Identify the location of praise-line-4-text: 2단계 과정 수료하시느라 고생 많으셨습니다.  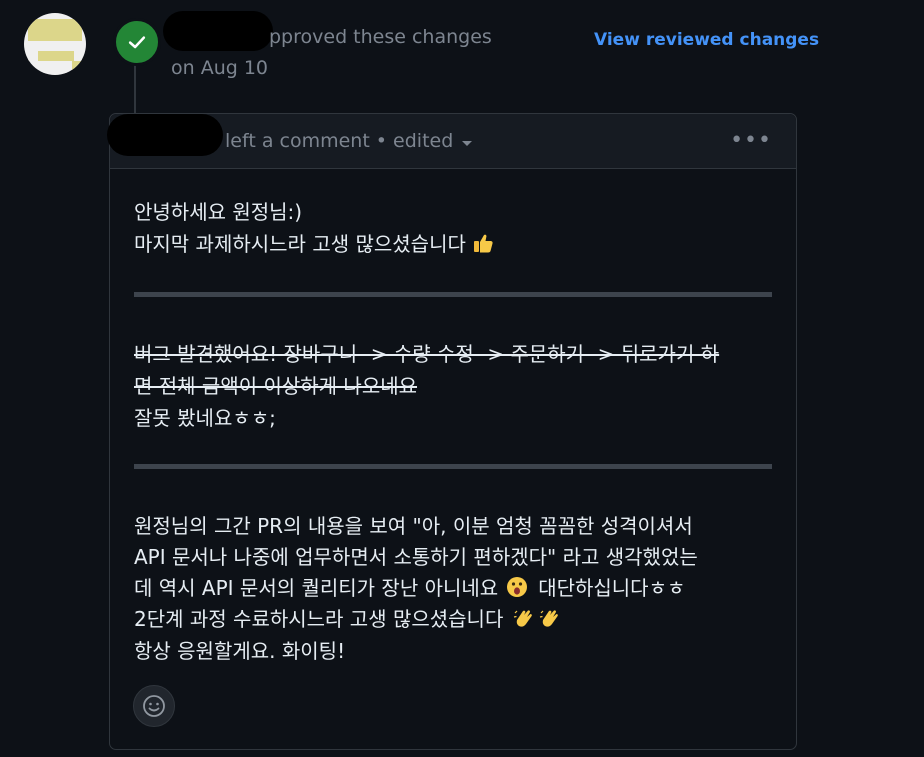
(319, 619).